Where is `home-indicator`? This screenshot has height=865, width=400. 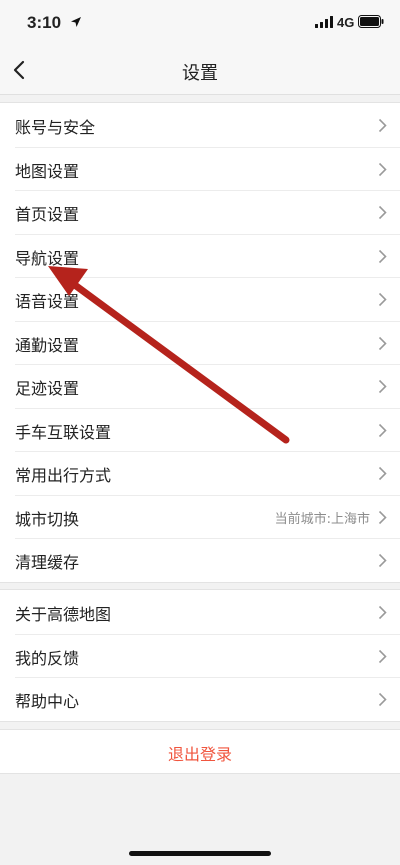 home-indicator is located at coordinates (200, 853).